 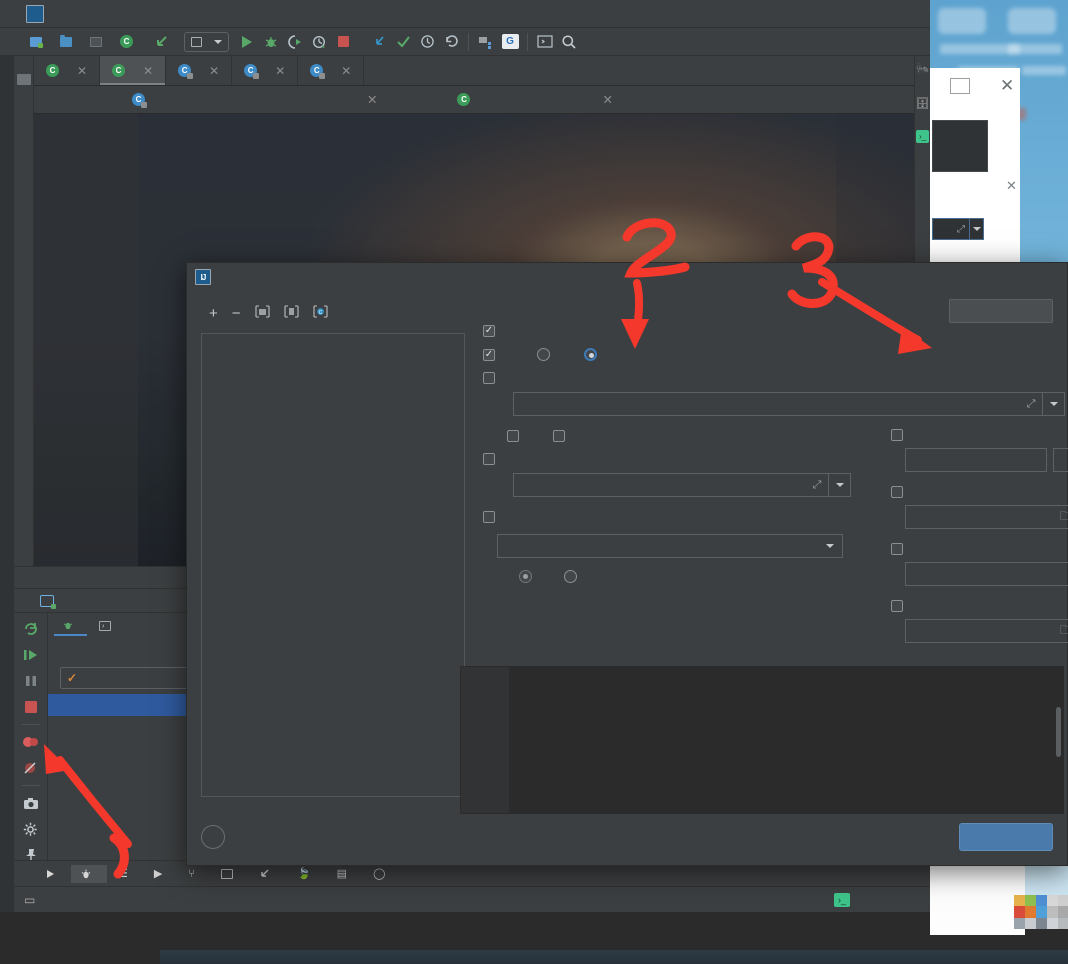 I want to click on maximize-button, so click(x=861, y=14).